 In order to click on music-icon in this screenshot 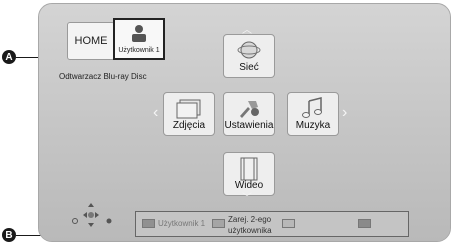, I will do `click(312, 107)`.